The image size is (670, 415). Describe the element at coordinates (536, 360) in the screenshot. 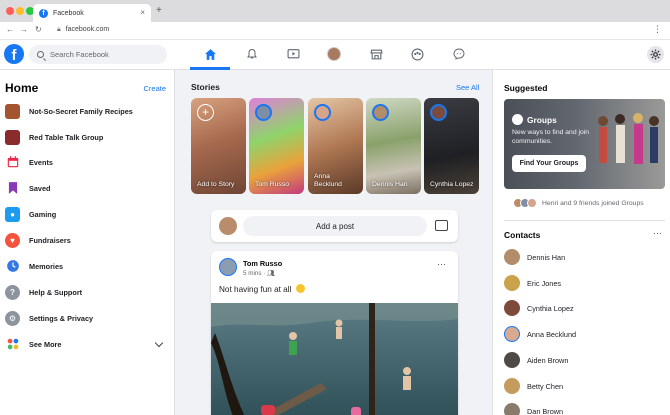

I see `contact-item: Aiden Brown` at that location.